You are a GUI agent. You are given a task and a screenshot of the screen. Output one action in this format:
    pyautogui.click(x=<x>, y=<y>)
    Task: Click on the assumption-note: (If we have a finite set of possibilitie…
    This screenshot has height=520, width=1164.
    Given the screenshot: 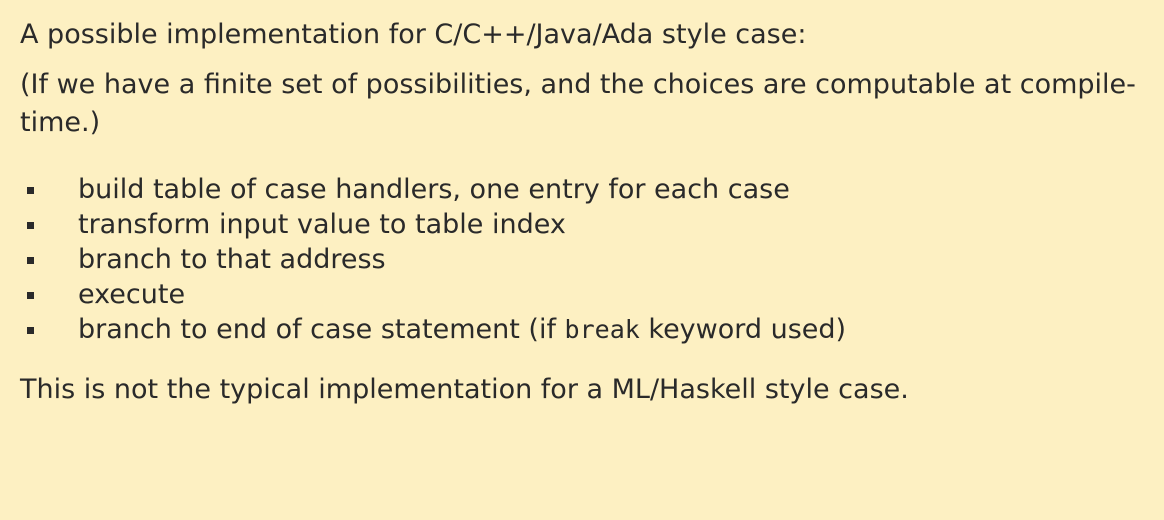 What is the action you would take?
    pyautogui.click(x=578, y=103)
    